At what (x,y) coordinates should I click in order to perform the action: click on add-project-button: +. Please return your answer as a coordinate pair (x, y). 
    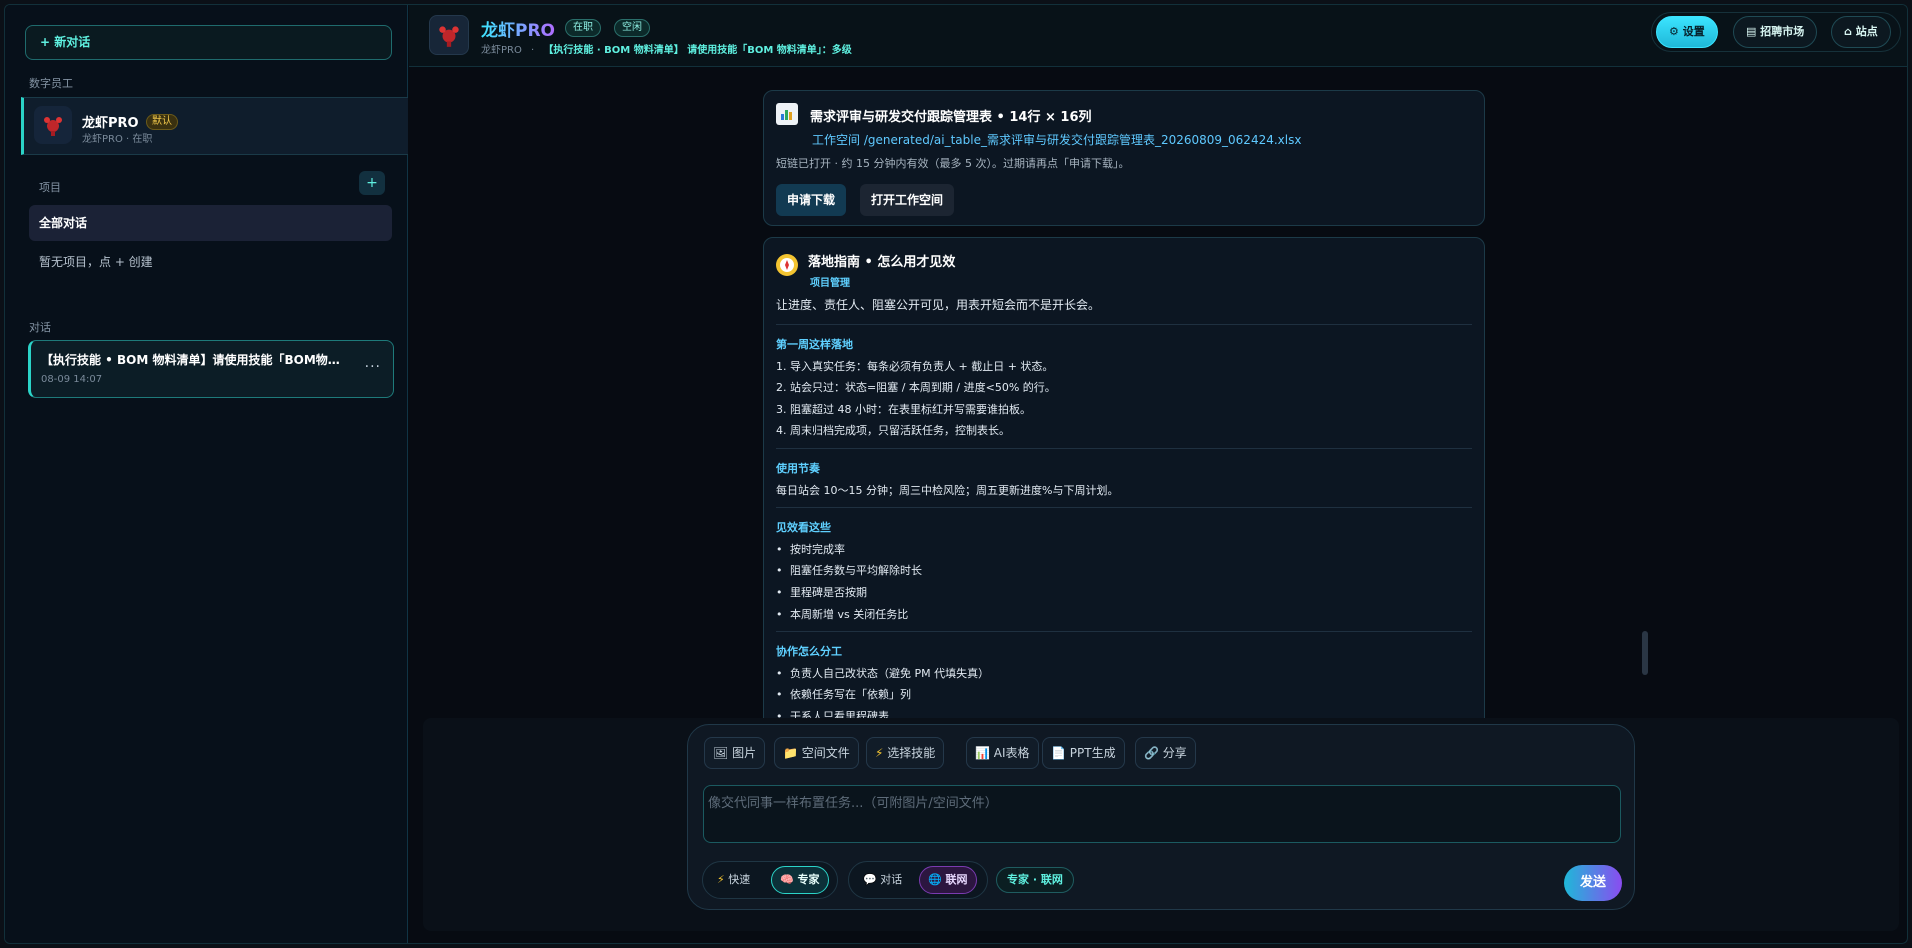
    Looking at the image, I should click on (372, 183).